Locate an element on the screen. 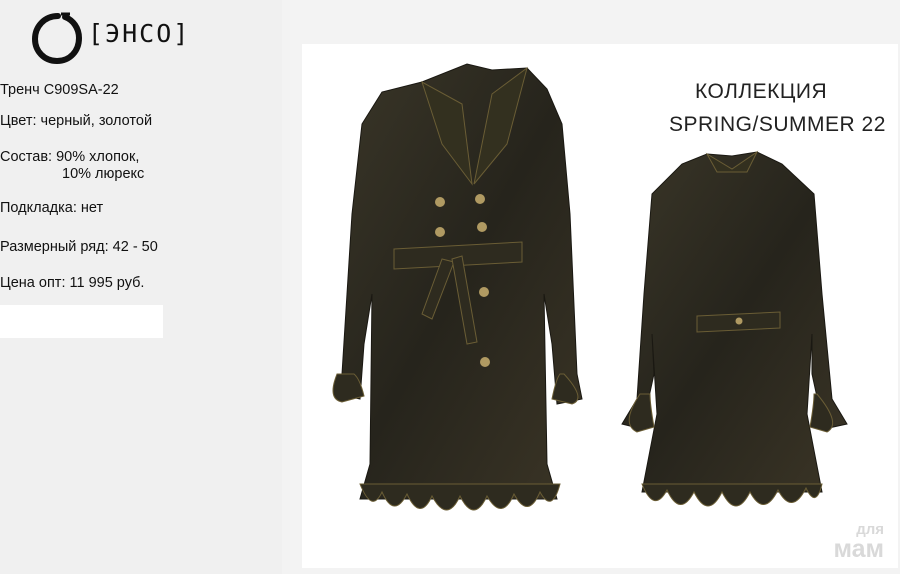 The image size is (900, 574). product-composition-cont: 10% люрекс is located at coordinates (103, 174).